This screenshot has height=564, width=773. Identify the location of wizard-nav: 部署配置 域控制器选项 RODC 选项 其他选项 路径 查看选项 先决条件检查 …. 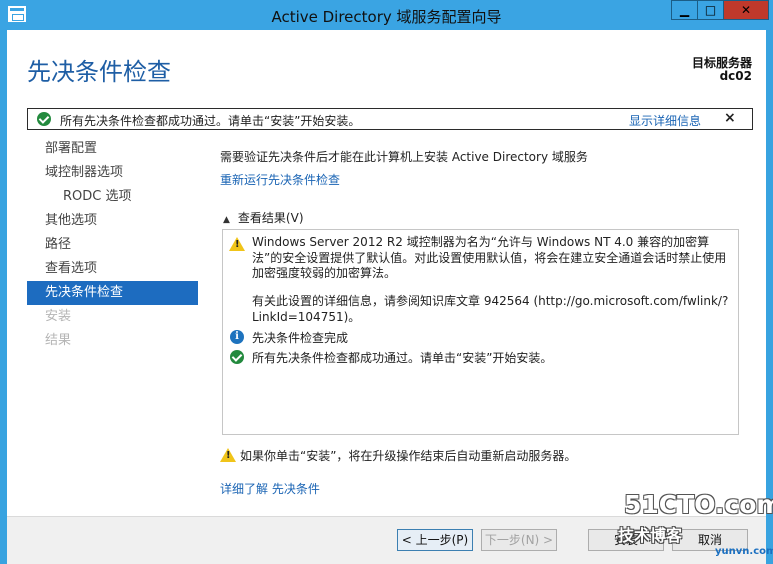
(112, 245).